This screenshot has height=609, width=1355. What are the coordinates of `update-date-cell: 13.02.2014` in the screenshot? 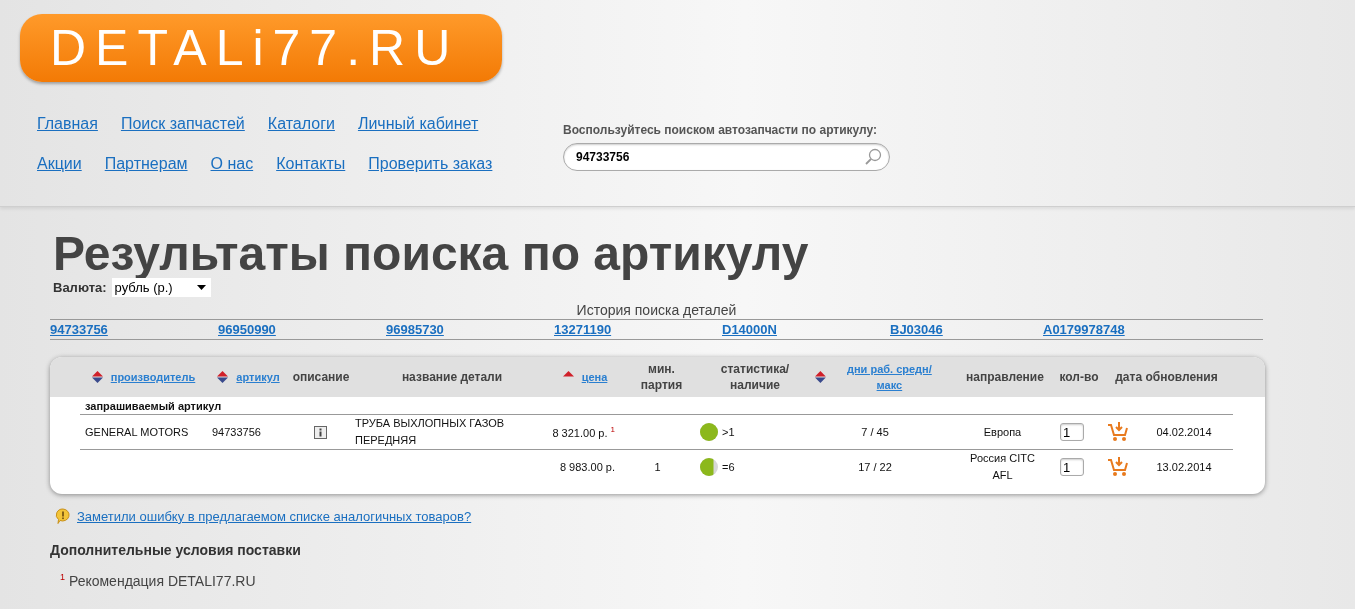 It's located at (1184, 467).